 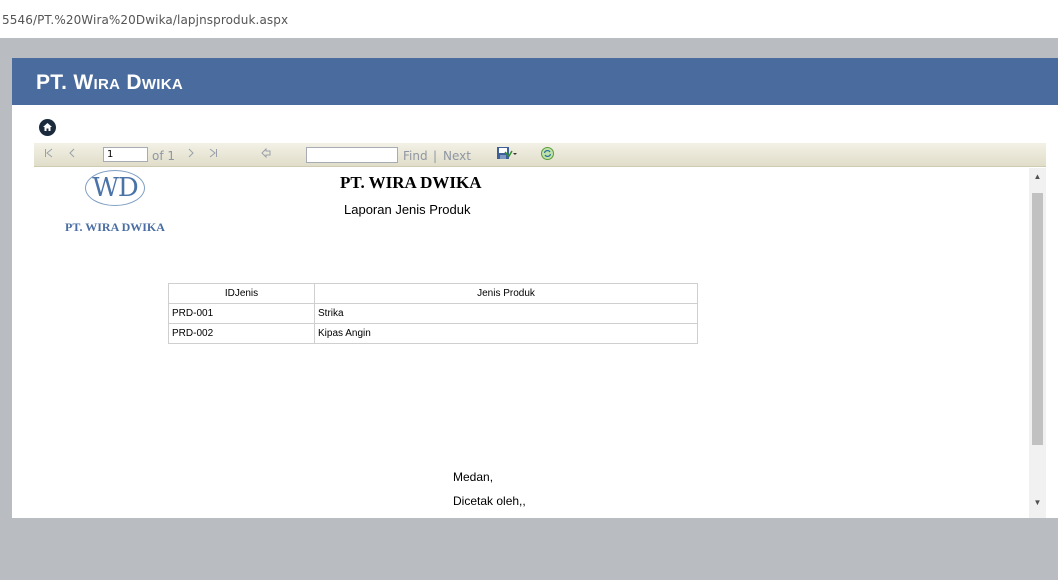 I want to click on next-button: Next, so click(x=457, y=156).